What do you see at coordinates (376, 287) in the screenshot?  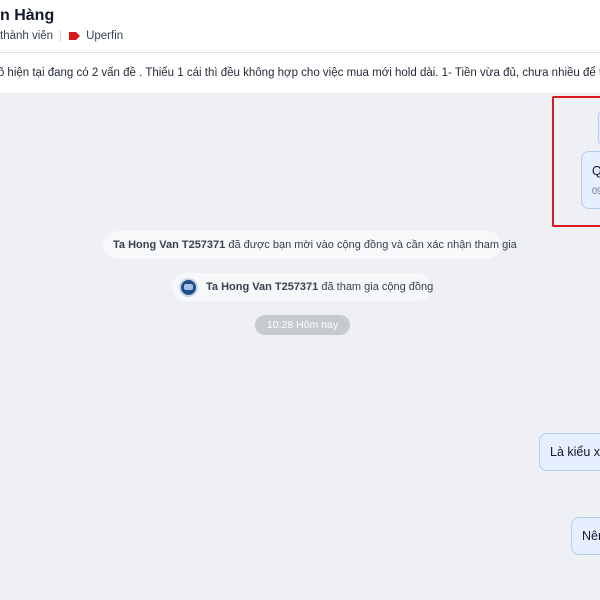 I see `join-notice-text: đã tham gia cộng đồng` at bounding box center [376, 287].